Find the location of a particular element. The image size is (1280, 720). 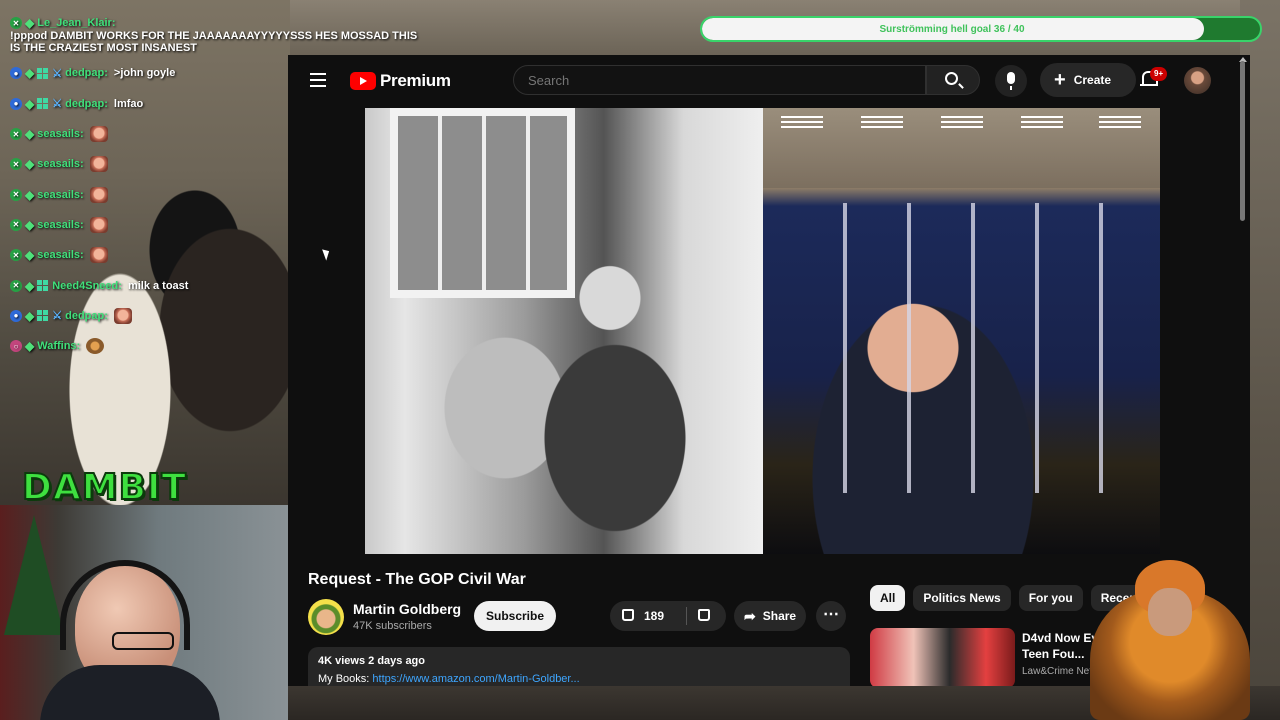

turkey-costume-overlay is located at coordinates (1170, 640).